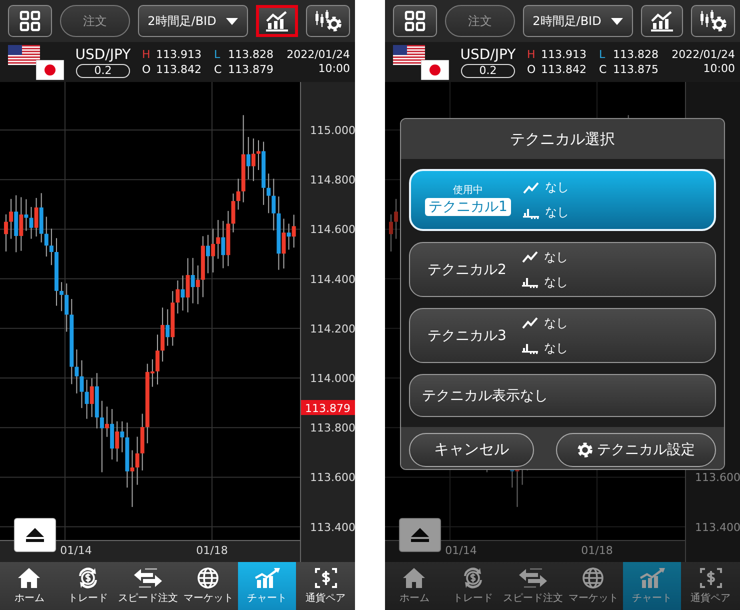 The width and height of the screenshot is (740, 610). I want to click on high-value: 113.913, so click(564, 54).